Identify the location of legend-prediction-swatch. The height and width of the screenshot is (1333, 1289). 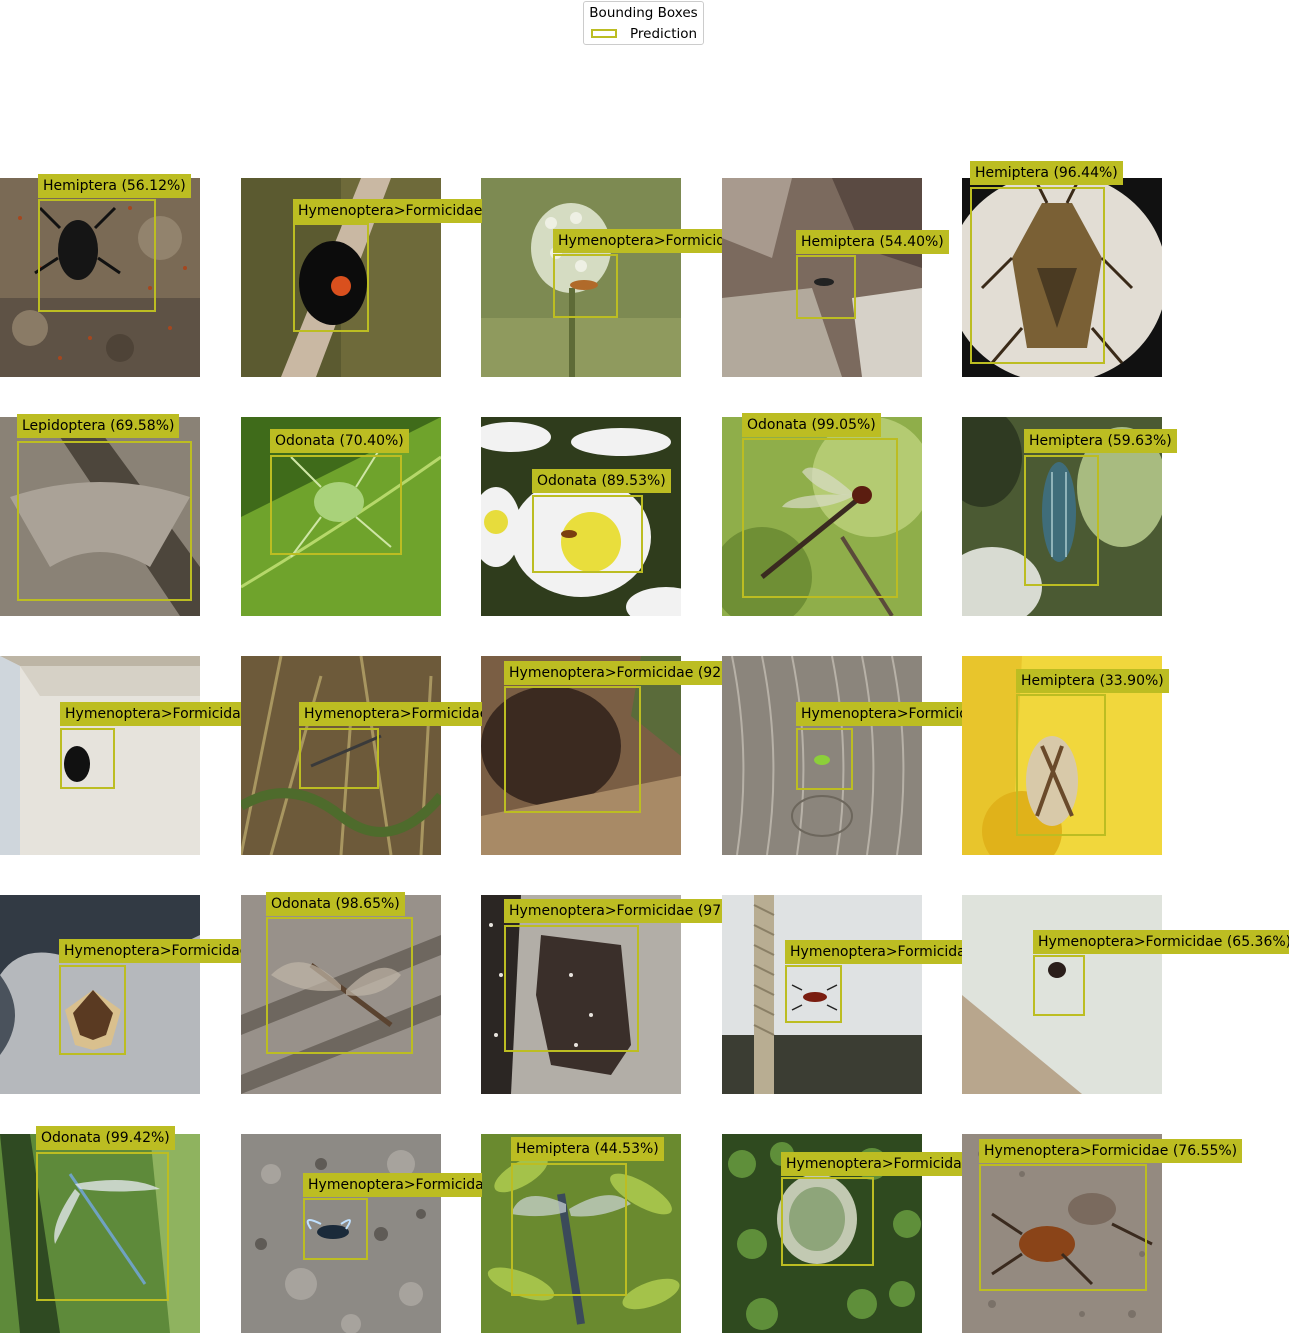
(604, 33).